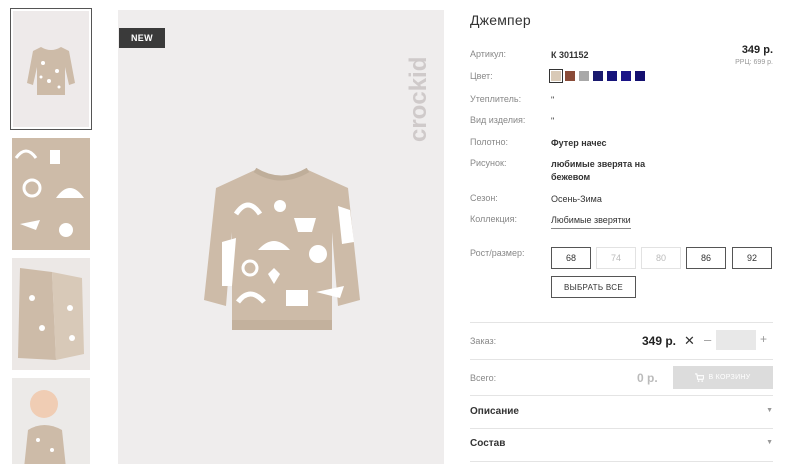  I want to click on type-label: Вид изделия:, so click(498, 120).